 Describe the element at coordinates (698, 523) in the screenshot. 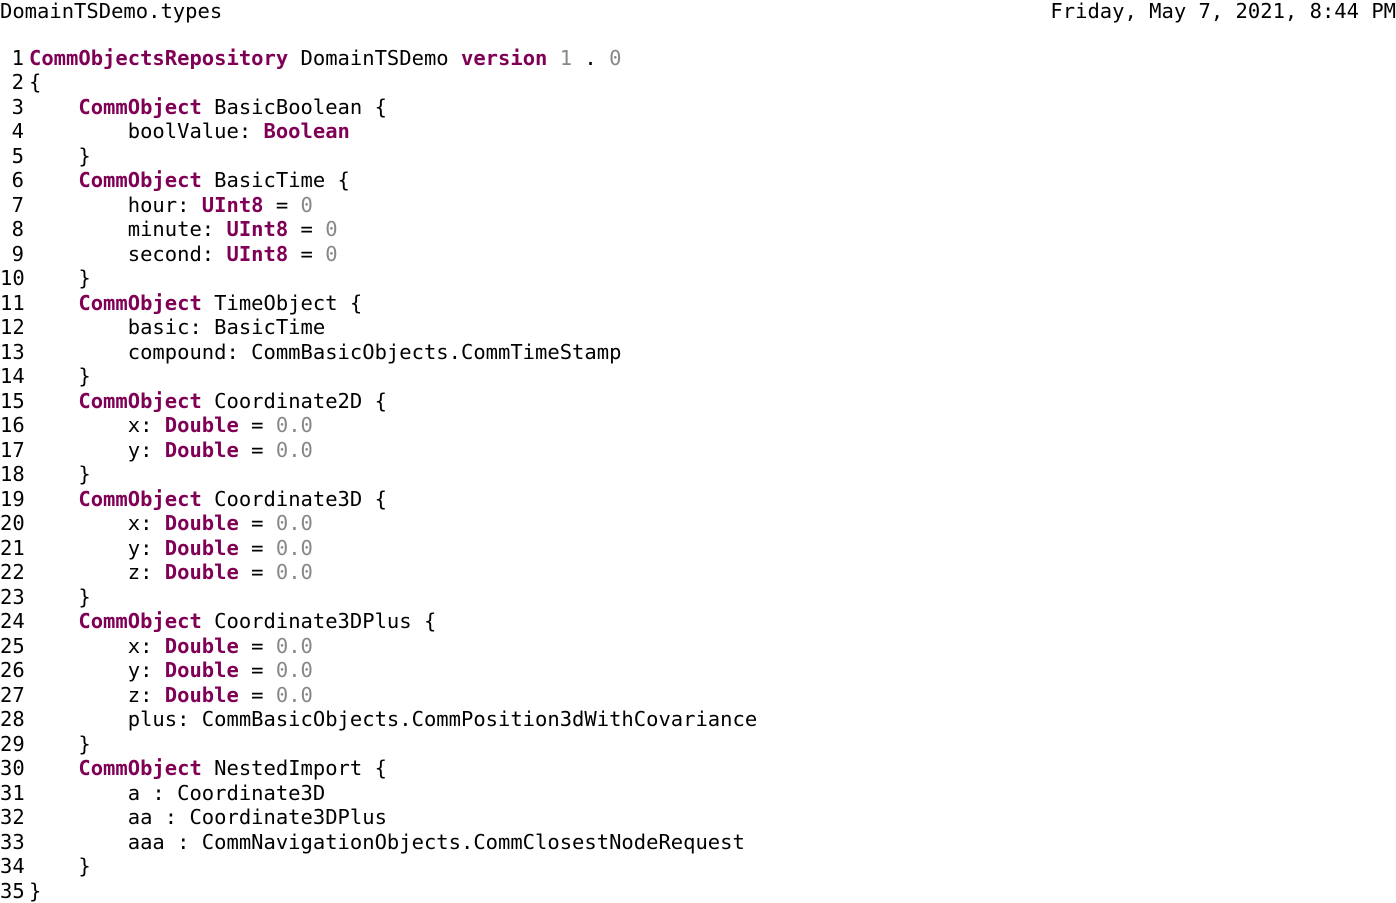

I see `code-line: 20 x: Double = 0.0` at that location.